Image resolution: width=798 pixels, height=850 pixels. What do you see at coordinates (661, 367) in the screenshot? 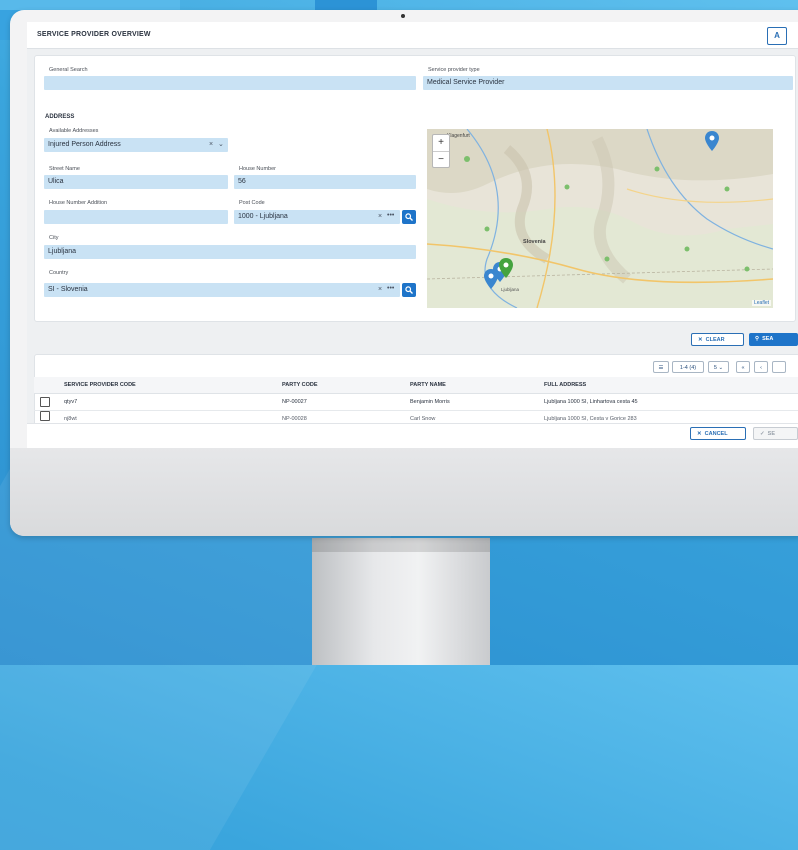
I see `list-view-button: ☰` at bounding box center [661, 367].